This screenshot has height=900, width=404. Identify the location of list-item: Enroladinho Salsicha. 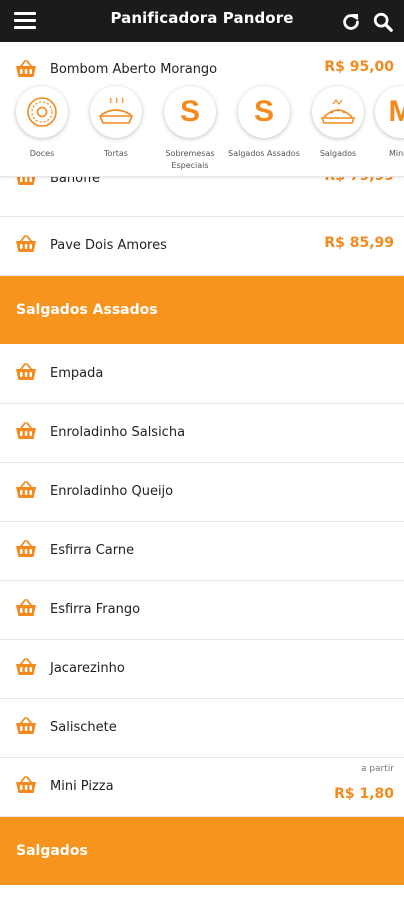
(202, 433).